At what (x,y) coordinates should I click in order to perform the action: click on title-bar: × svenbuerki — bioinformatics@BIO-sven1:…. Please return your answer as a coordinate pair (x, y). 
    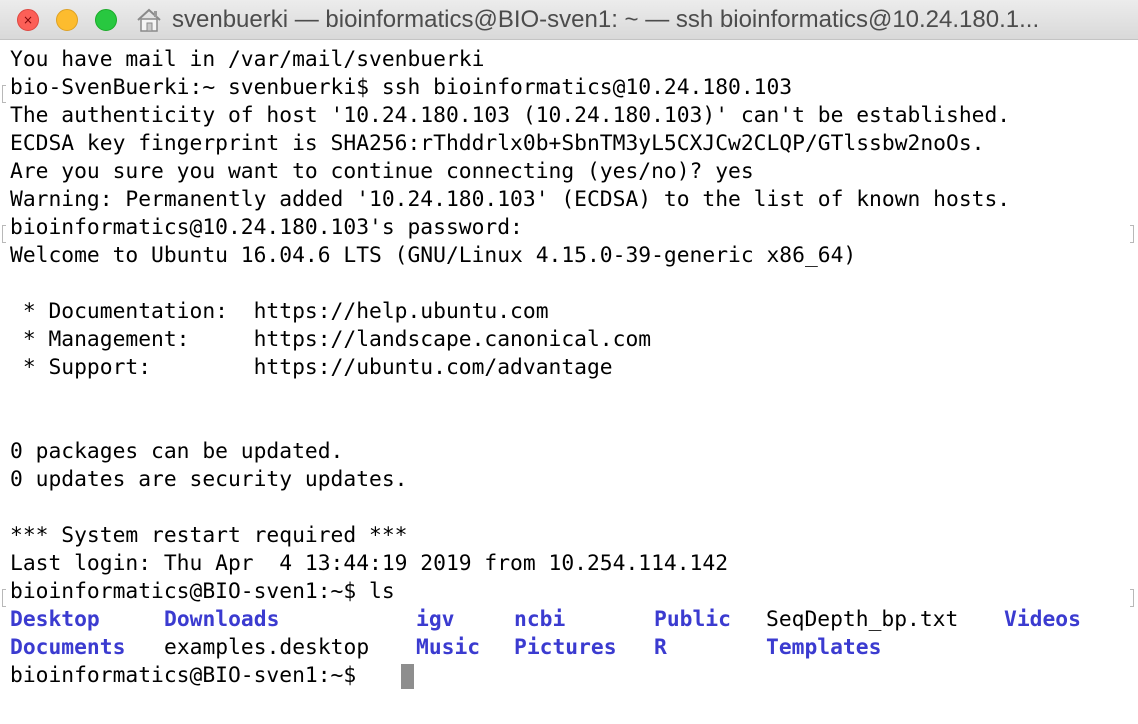
    Looking at the image, I should click on (569, 20).